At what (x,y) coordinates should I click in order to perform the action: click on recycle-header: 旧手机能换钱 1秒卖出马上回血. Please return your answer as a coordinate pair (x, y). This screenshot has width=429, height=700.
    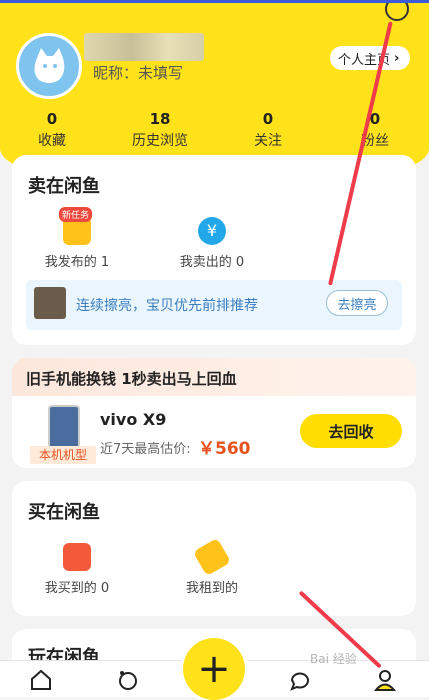
    Looking at the image, I should click on (214, 377).